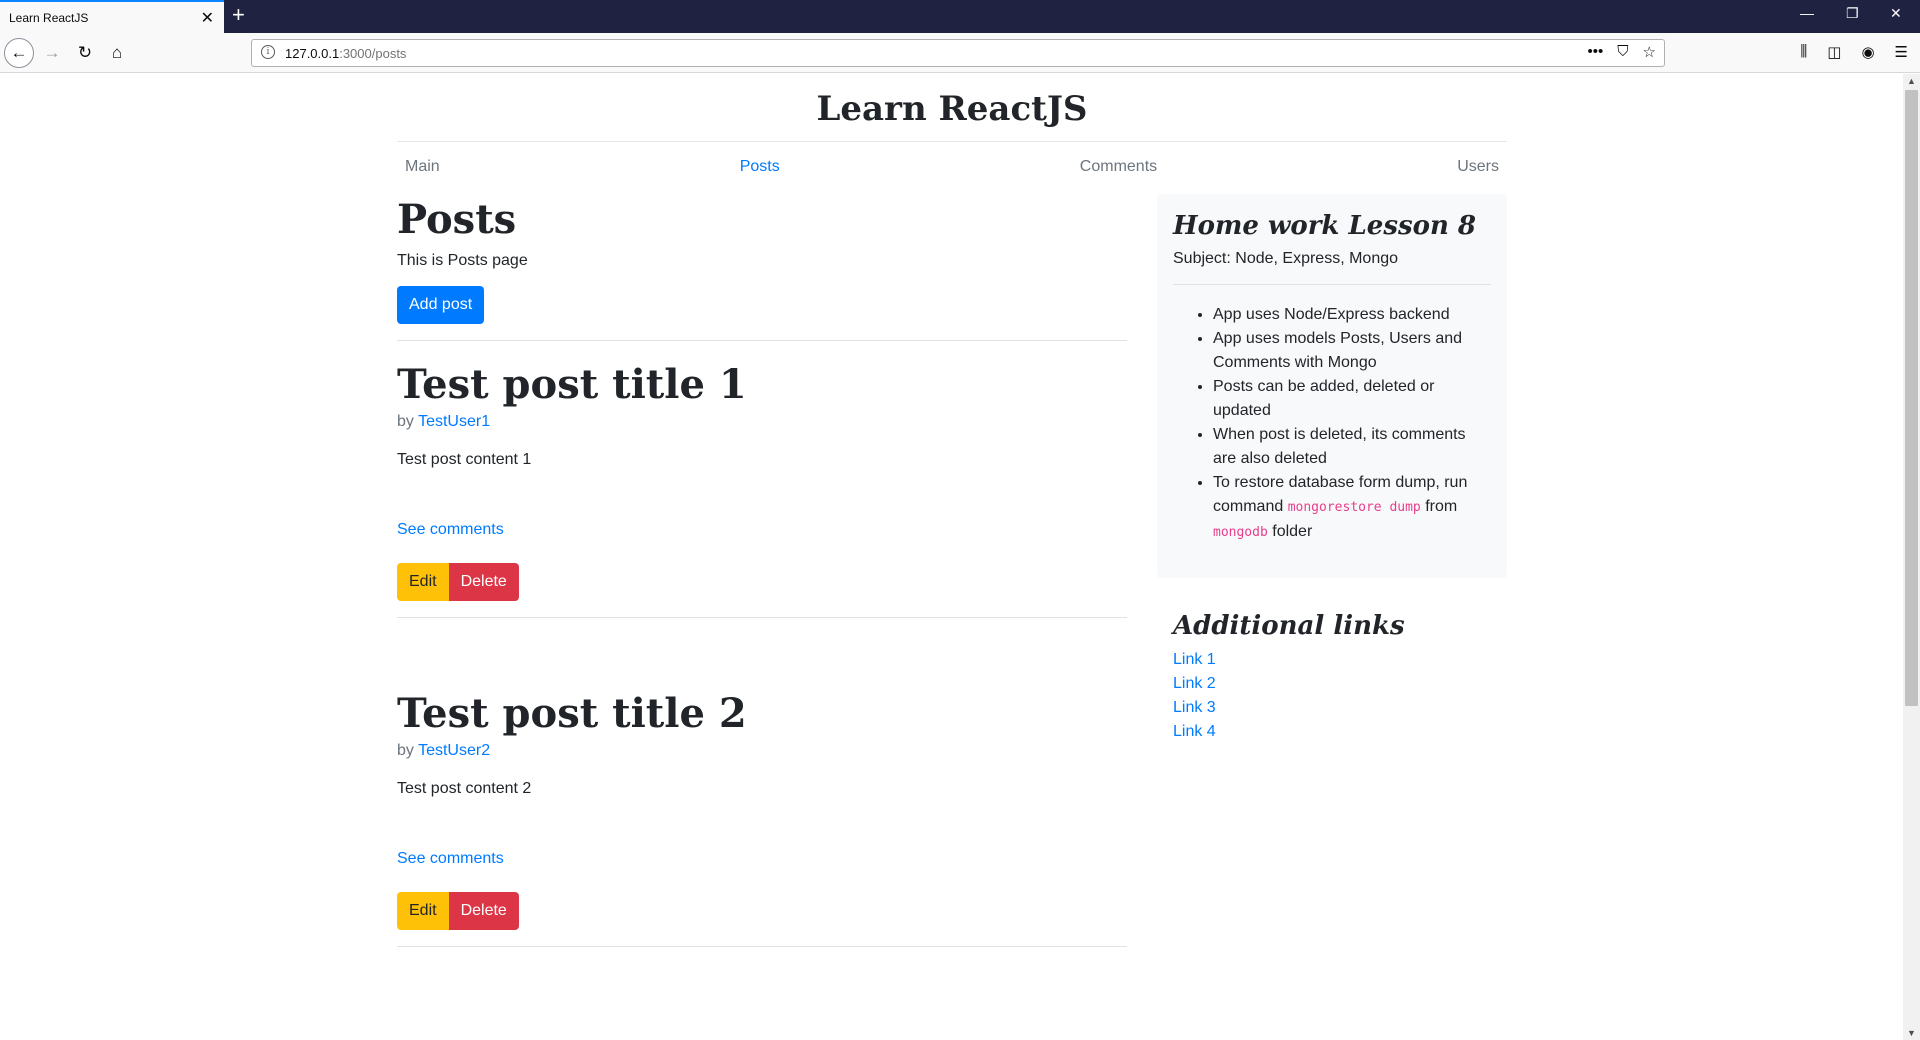 This screenshot has height=1040, width=1920. What do you see at coordinates (1194, 707) in the screenshot?
I see `link-3: Link 3` at bounding box center [1194, 707].